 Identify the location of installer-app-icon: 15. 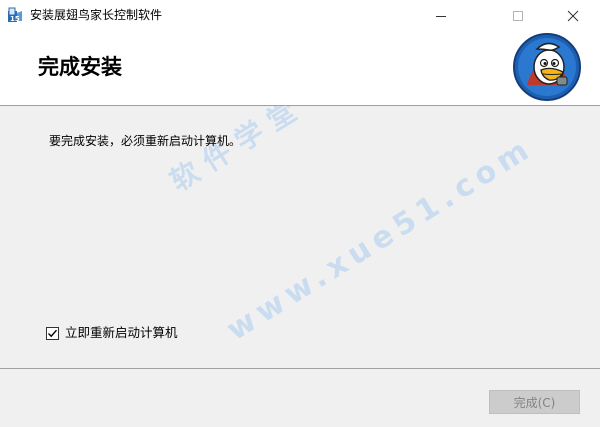
(15, 15).